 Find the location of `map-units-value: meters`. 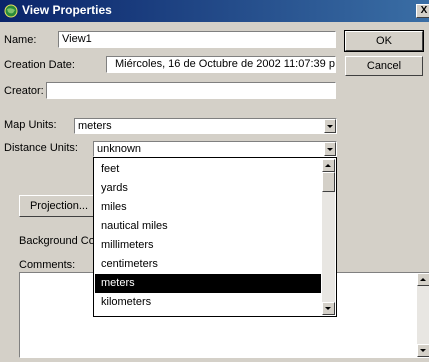

map-units-value: meters is located at coordinates (95, 126).